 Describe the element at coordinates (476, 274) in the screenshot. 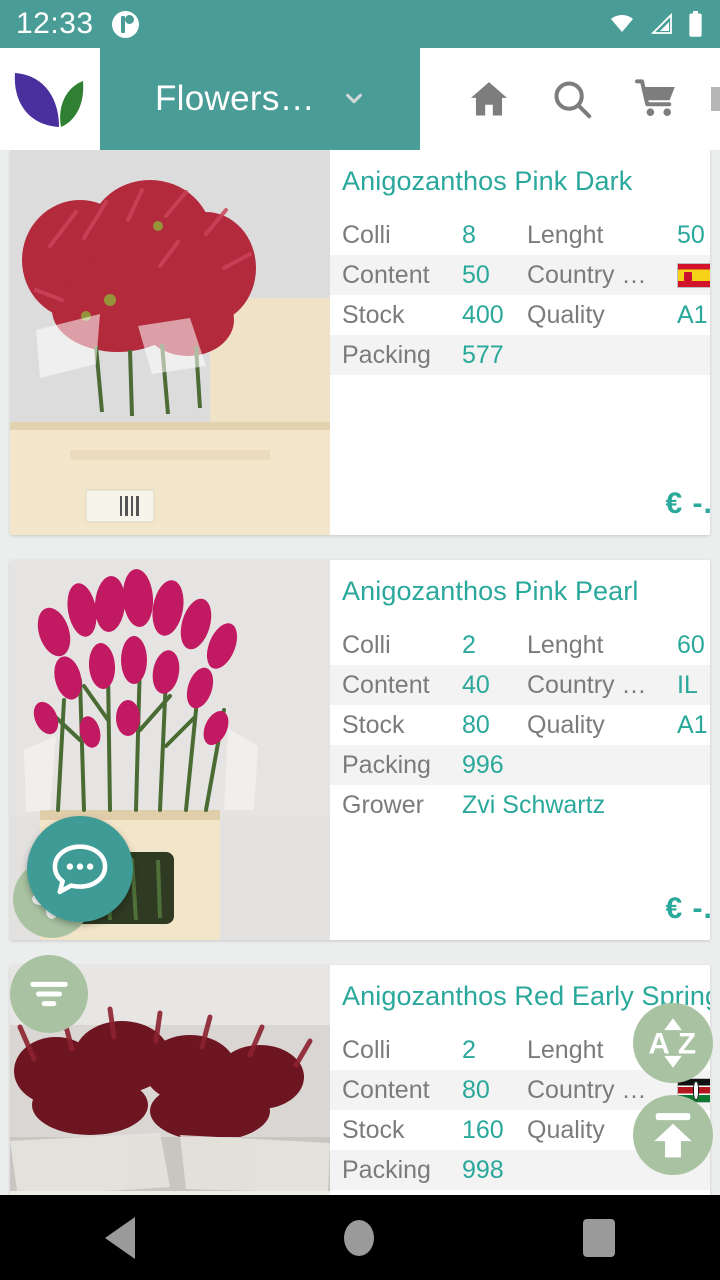

I see `spec-value: 50` at that location.